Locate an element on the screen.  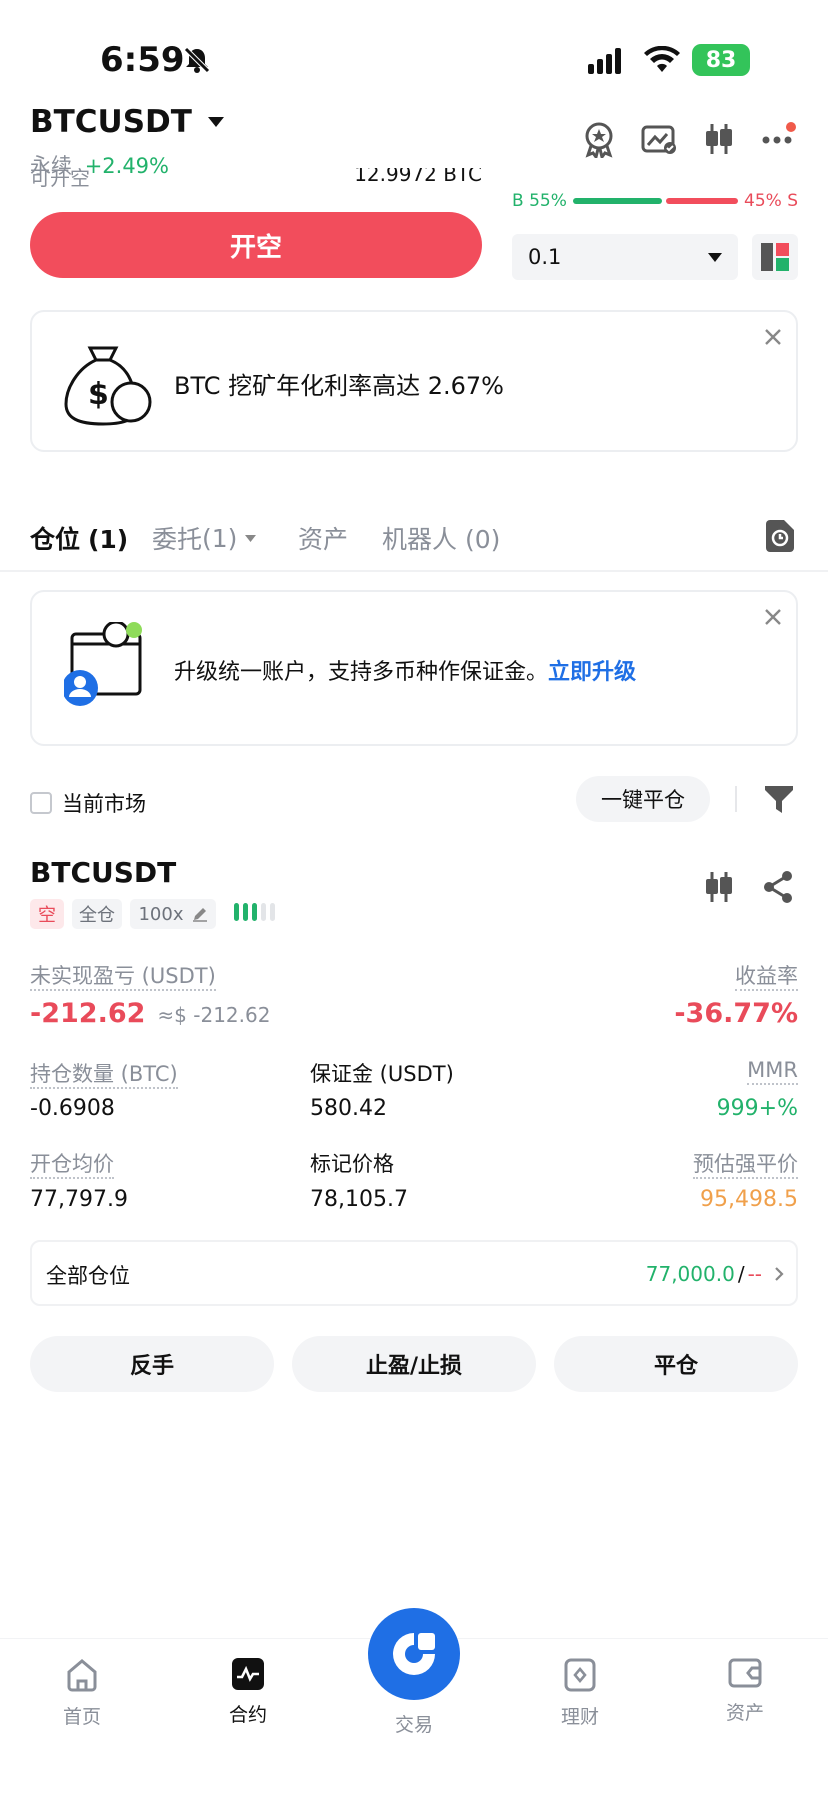
tab-bots: 机器人 (0) is located at coordinates (441, 538).